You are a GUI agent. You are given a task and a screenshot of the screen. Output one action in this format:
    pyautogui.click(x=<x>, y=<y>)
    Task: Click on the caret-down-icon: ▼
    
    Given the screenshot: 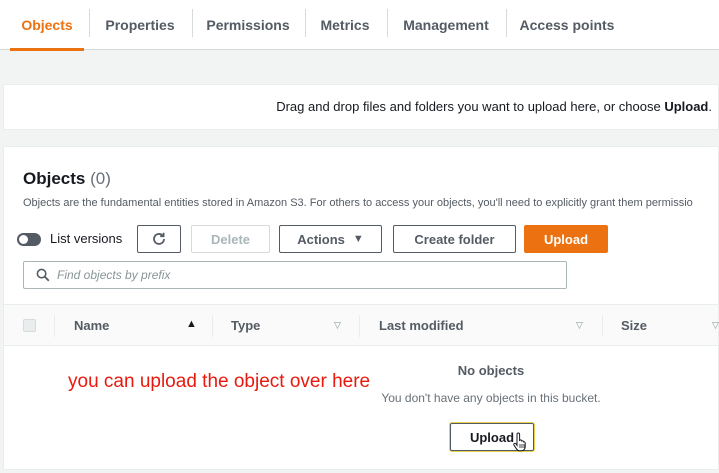 What is the action you would take?
    pyautogui.click(x=358, y=239)
    